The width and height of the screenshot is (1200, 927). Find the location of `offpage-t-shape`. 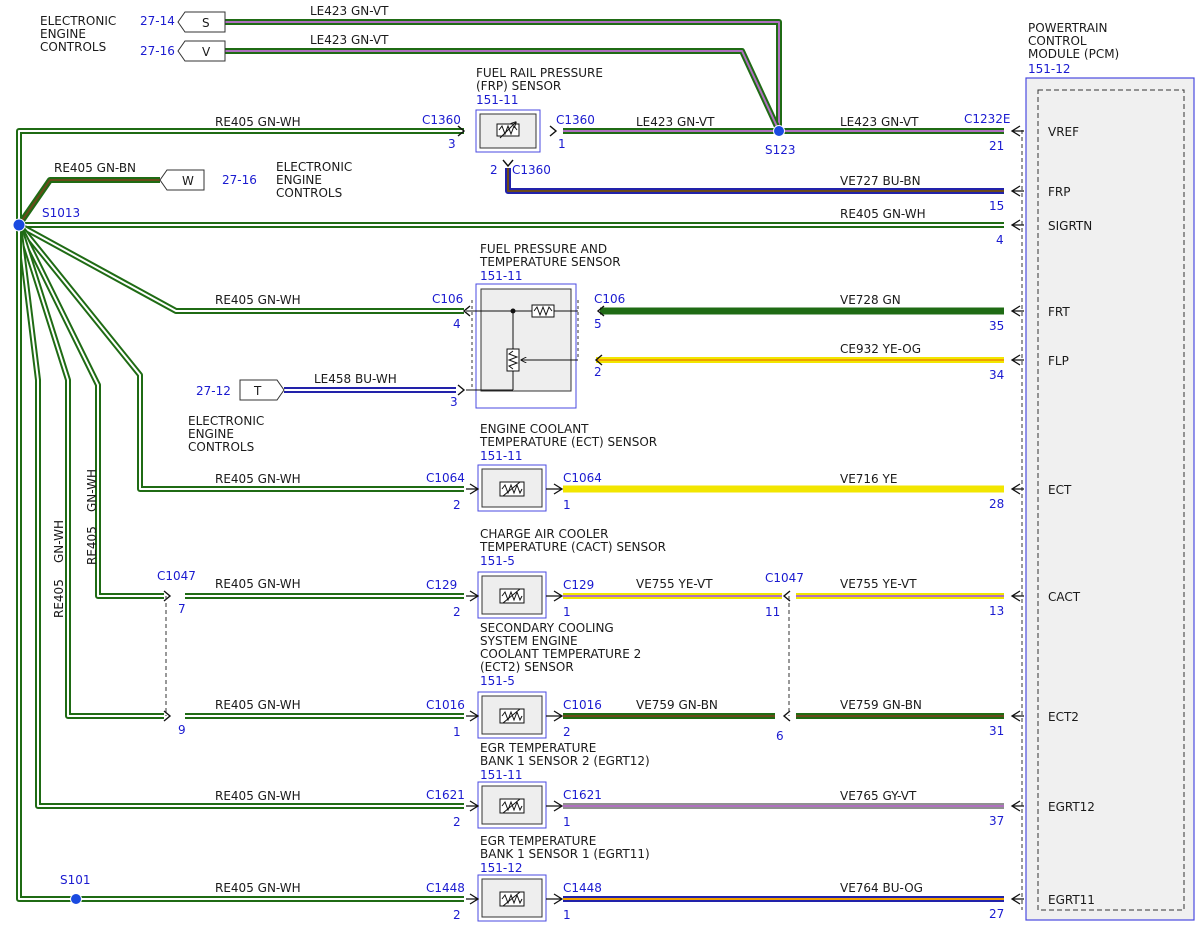

offpage-t-shape is located at coordinates (262, 390).